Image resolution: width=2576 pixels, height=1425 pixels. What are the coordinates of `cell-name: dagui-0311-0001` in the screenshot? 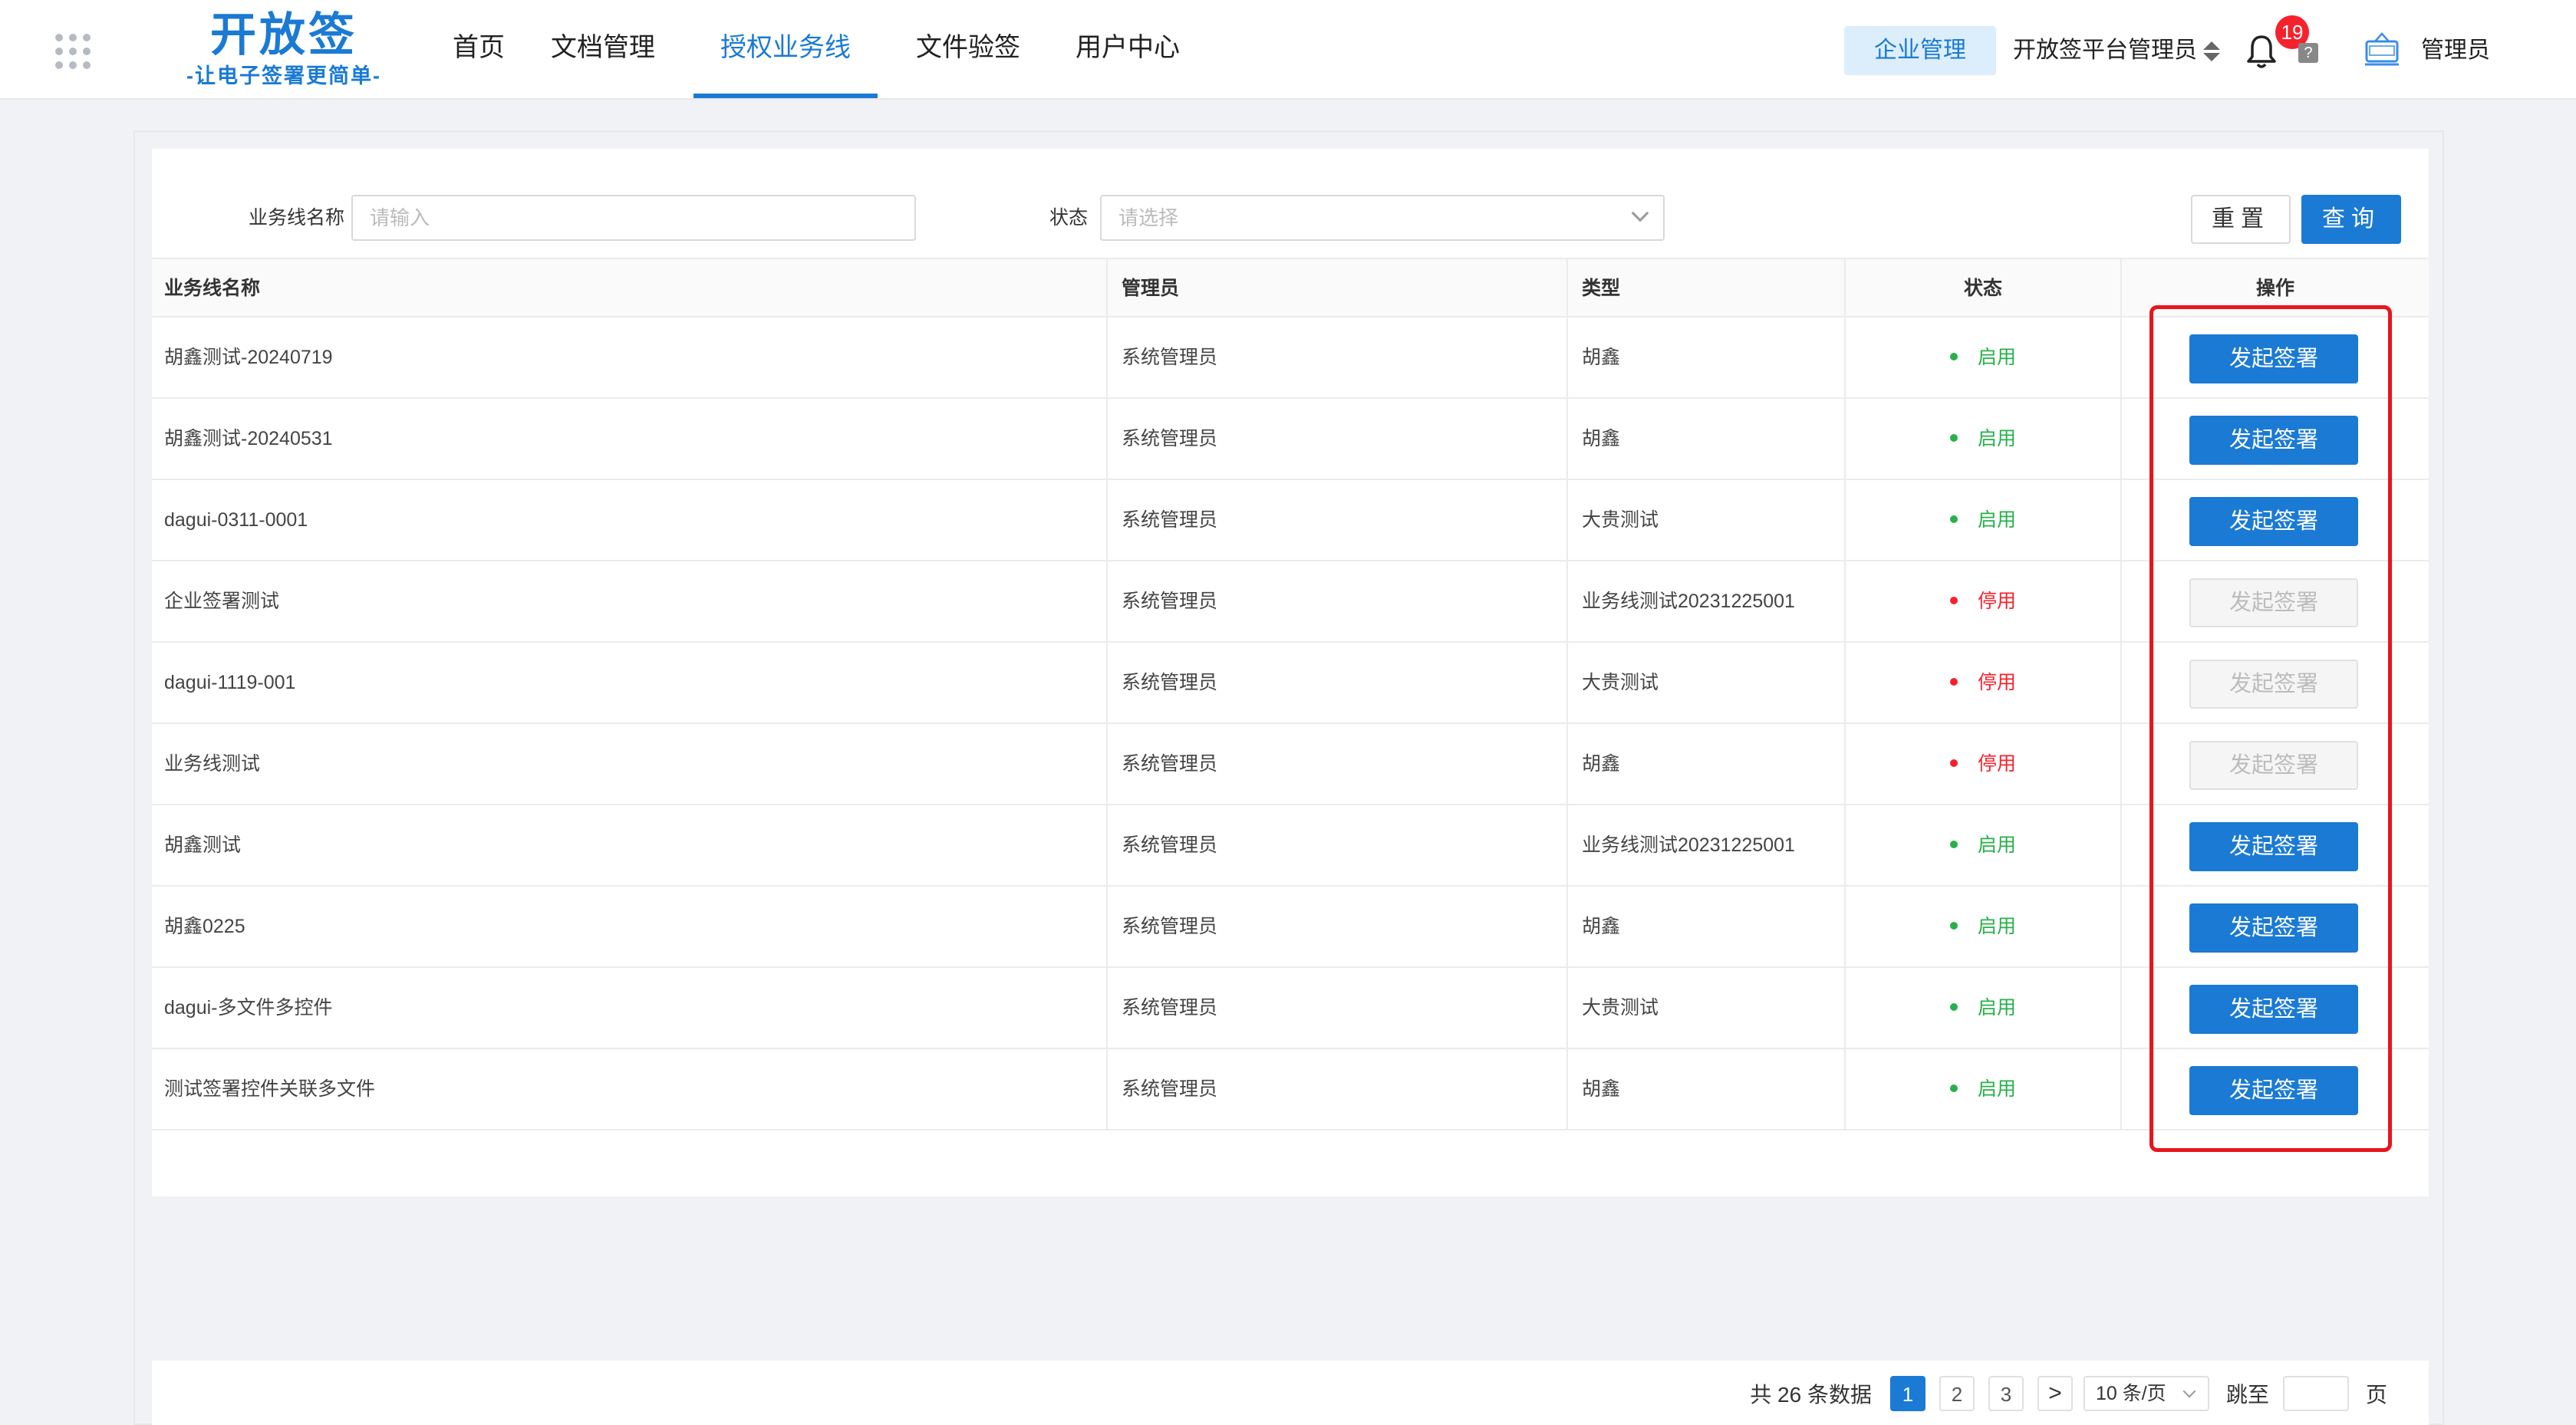 It's located at (630, 520).